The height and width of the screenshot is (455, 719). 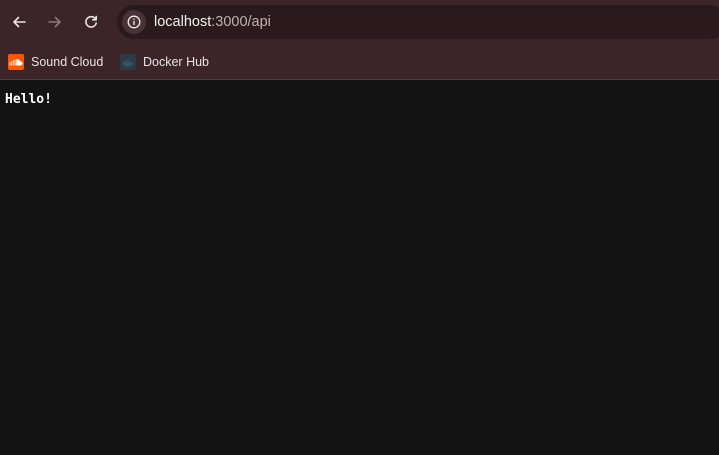 I want to click on url-path: :3000/api, so click(x=241, y=22).